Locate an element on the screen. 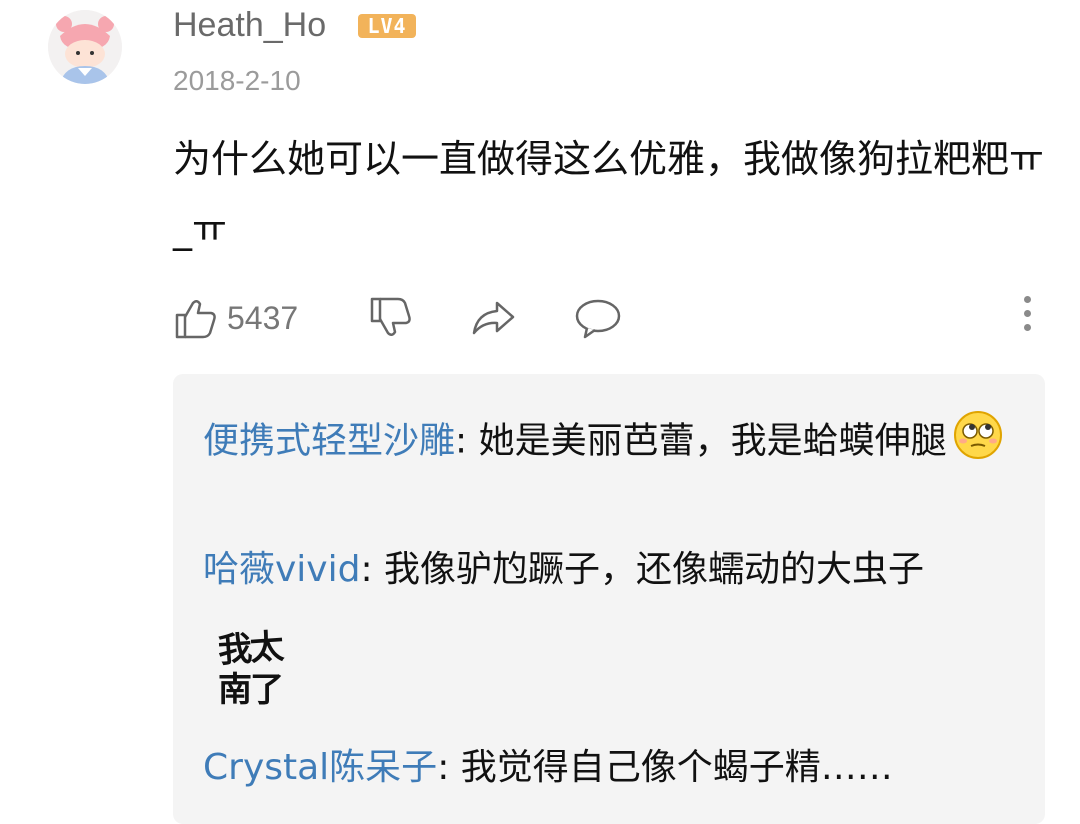 Image resolution: width=1080 pixels, height=824 pixels. share-icon is located at coordinates (493, 318).